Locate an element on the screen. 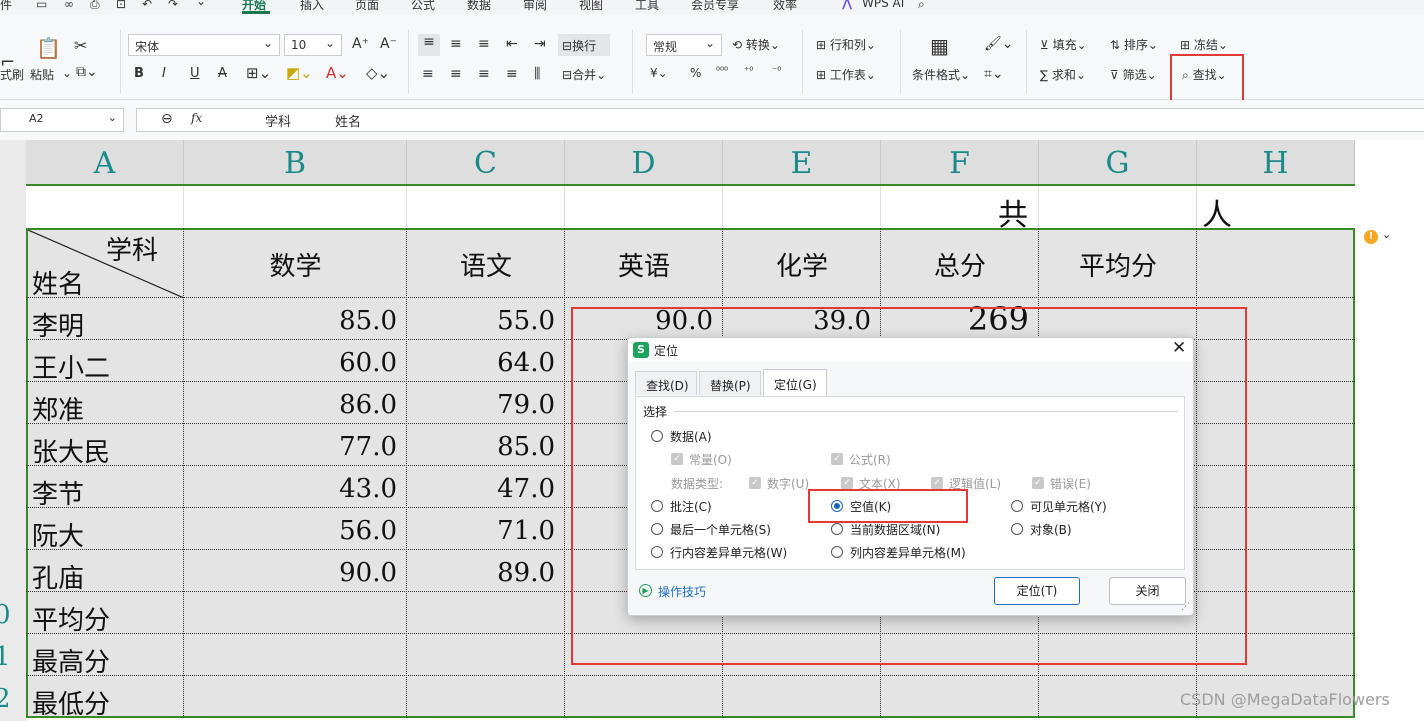  distribute-icon: ⫼ is located at coordinates (537, 74).